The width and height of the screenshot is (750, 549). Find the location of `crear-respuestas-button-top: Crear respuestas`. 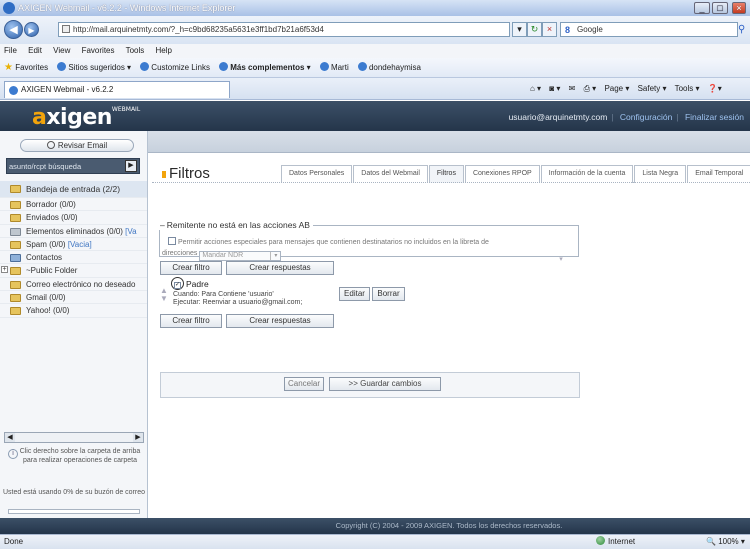

crear-respuestas-button-top: Crear respuestas is located at coordinates (280, 268).